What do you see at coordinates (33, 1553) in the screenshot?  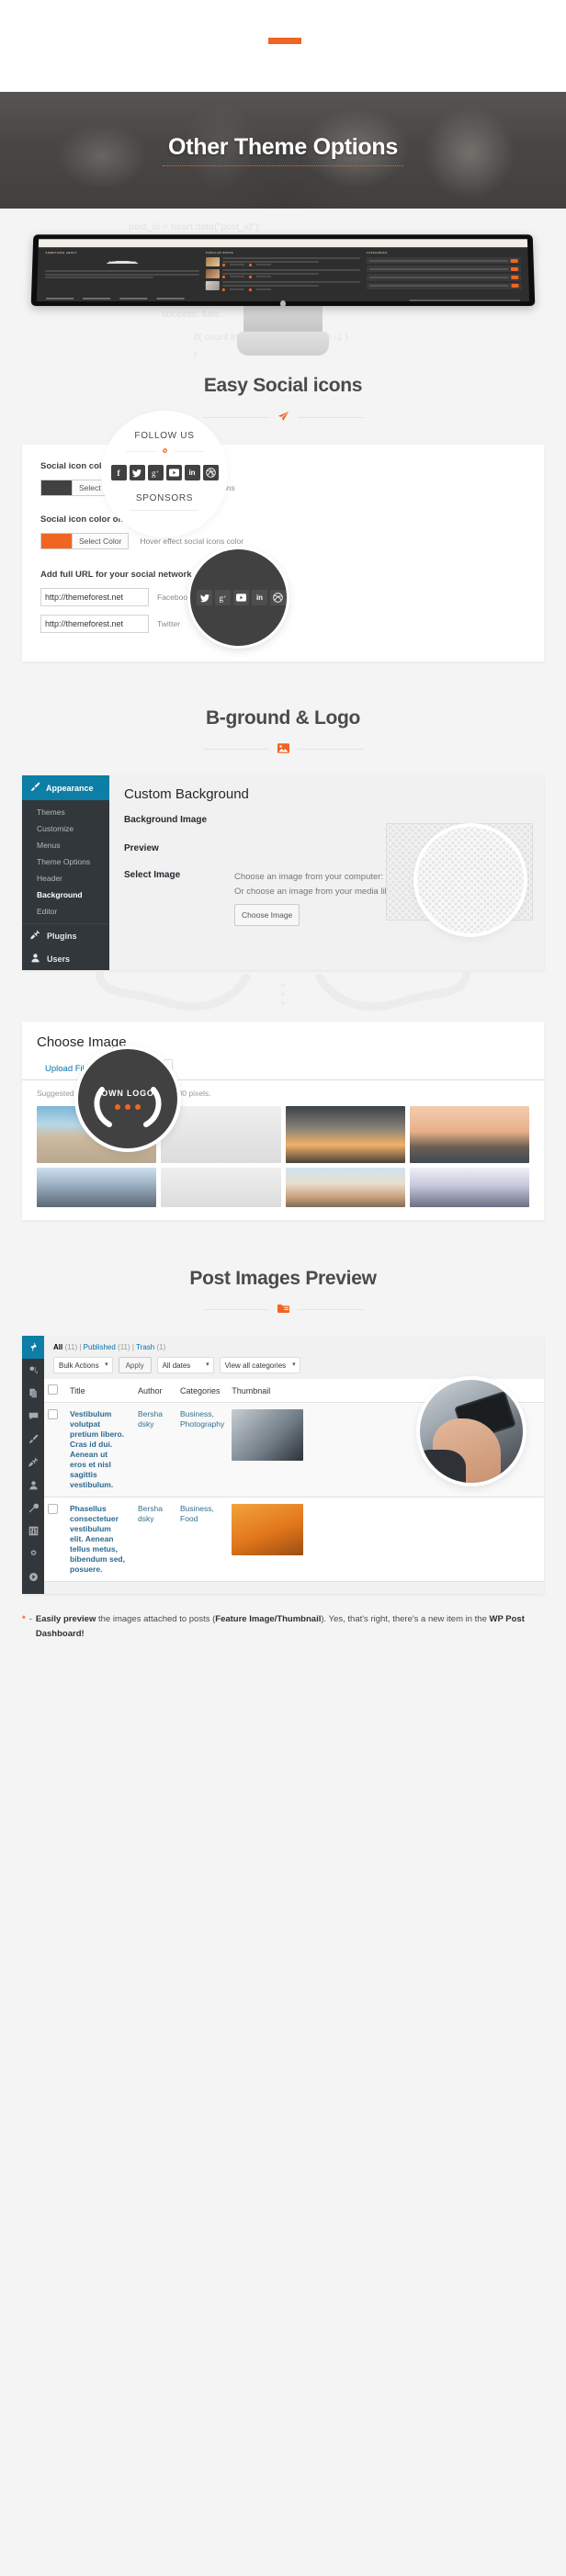 I see `sidebar-icon-gear` at bounding box center [33, 1553].